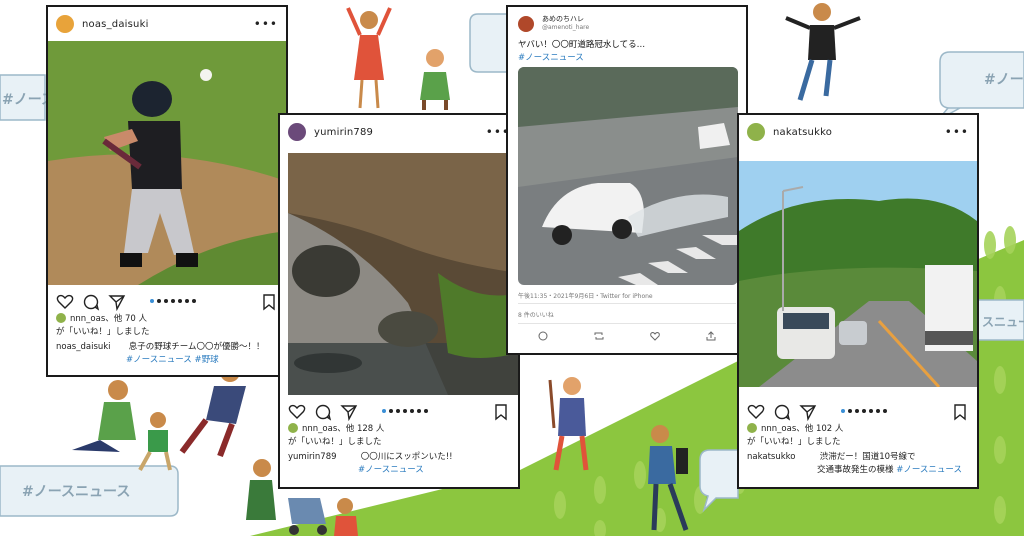 The image size is (1024, 536). What do you see at coordinates (159, 416) in the screenshot?
I see `person-group-left` at bounding box center [159, 416].